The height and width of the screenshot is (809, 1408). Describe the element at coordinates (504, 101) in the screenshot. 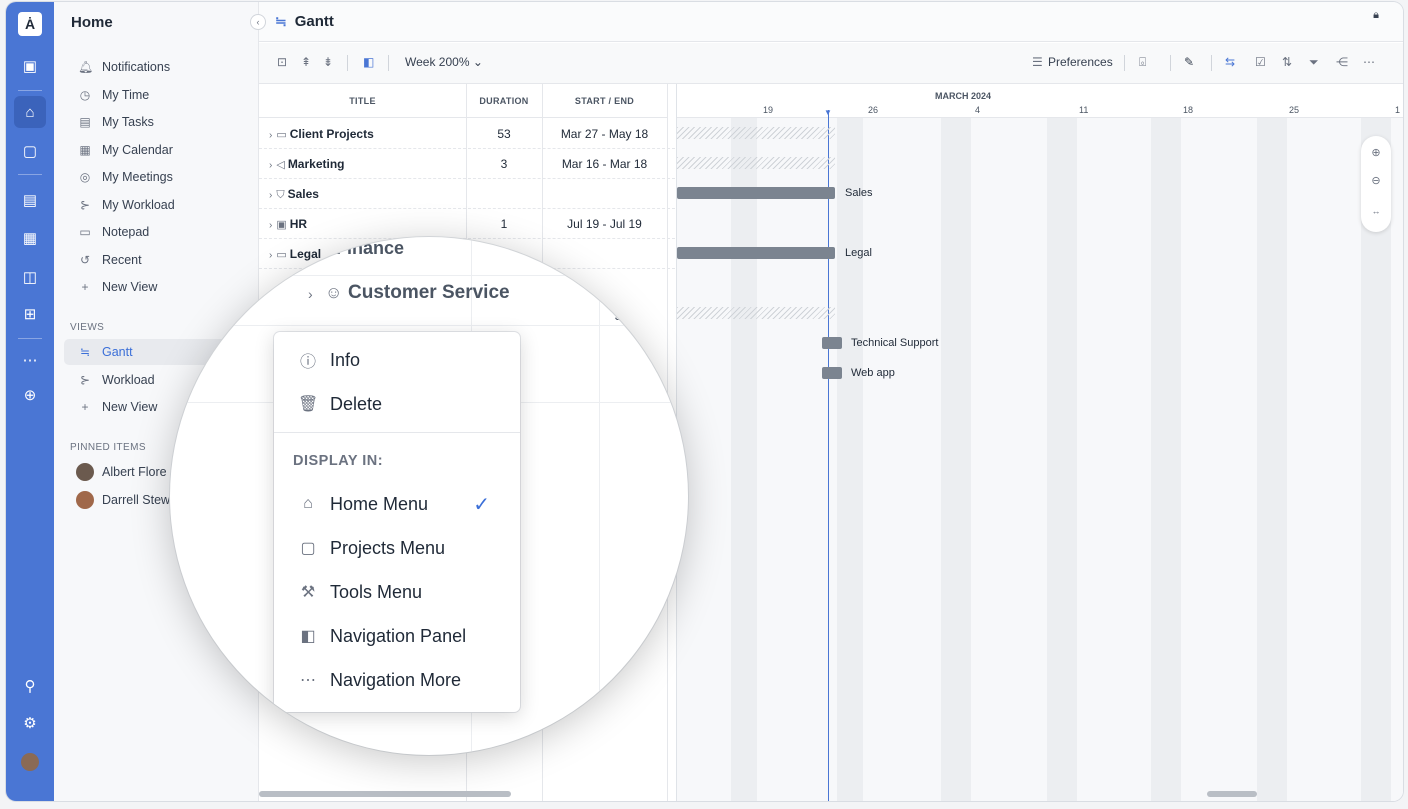

I see `column-header-duration: DURATION` at that location.